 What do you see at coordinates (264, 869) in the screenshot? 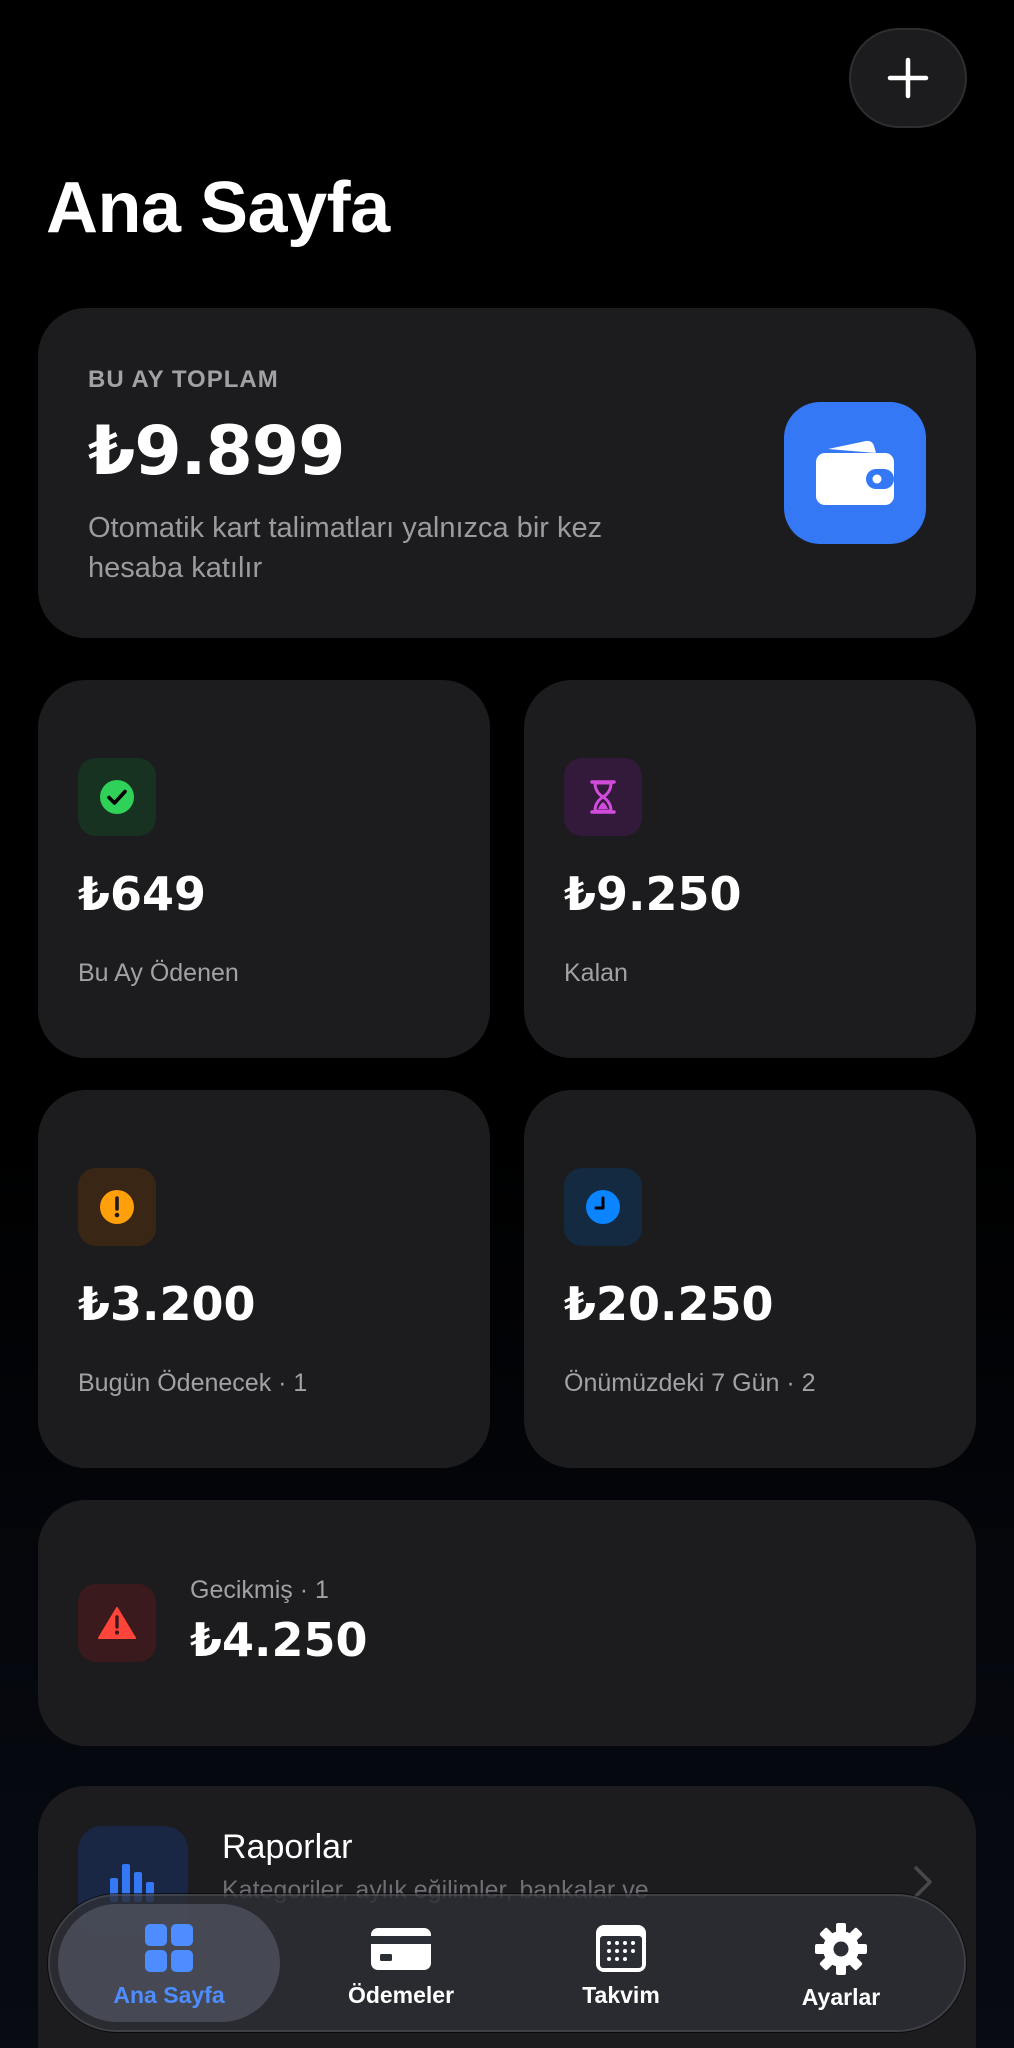
I see `paid-this-month-card: ₺649 Bu Ay Ödenen` at bounding box center [264, 869].